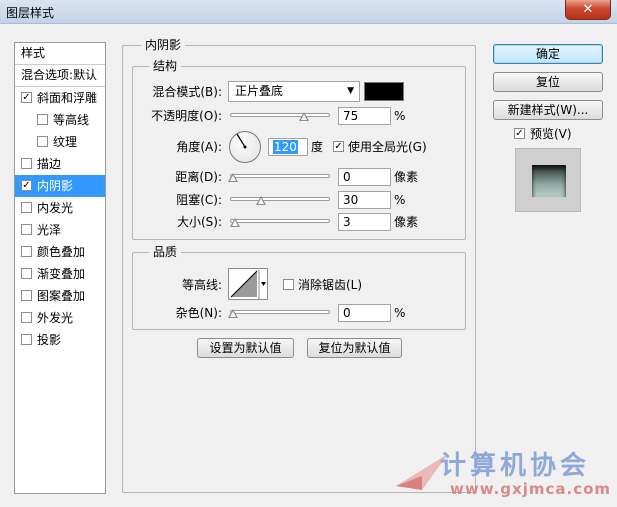  Describe the element at coordinates (400, 116) in the screenshot. I see `opacity-unit: %` at that location.